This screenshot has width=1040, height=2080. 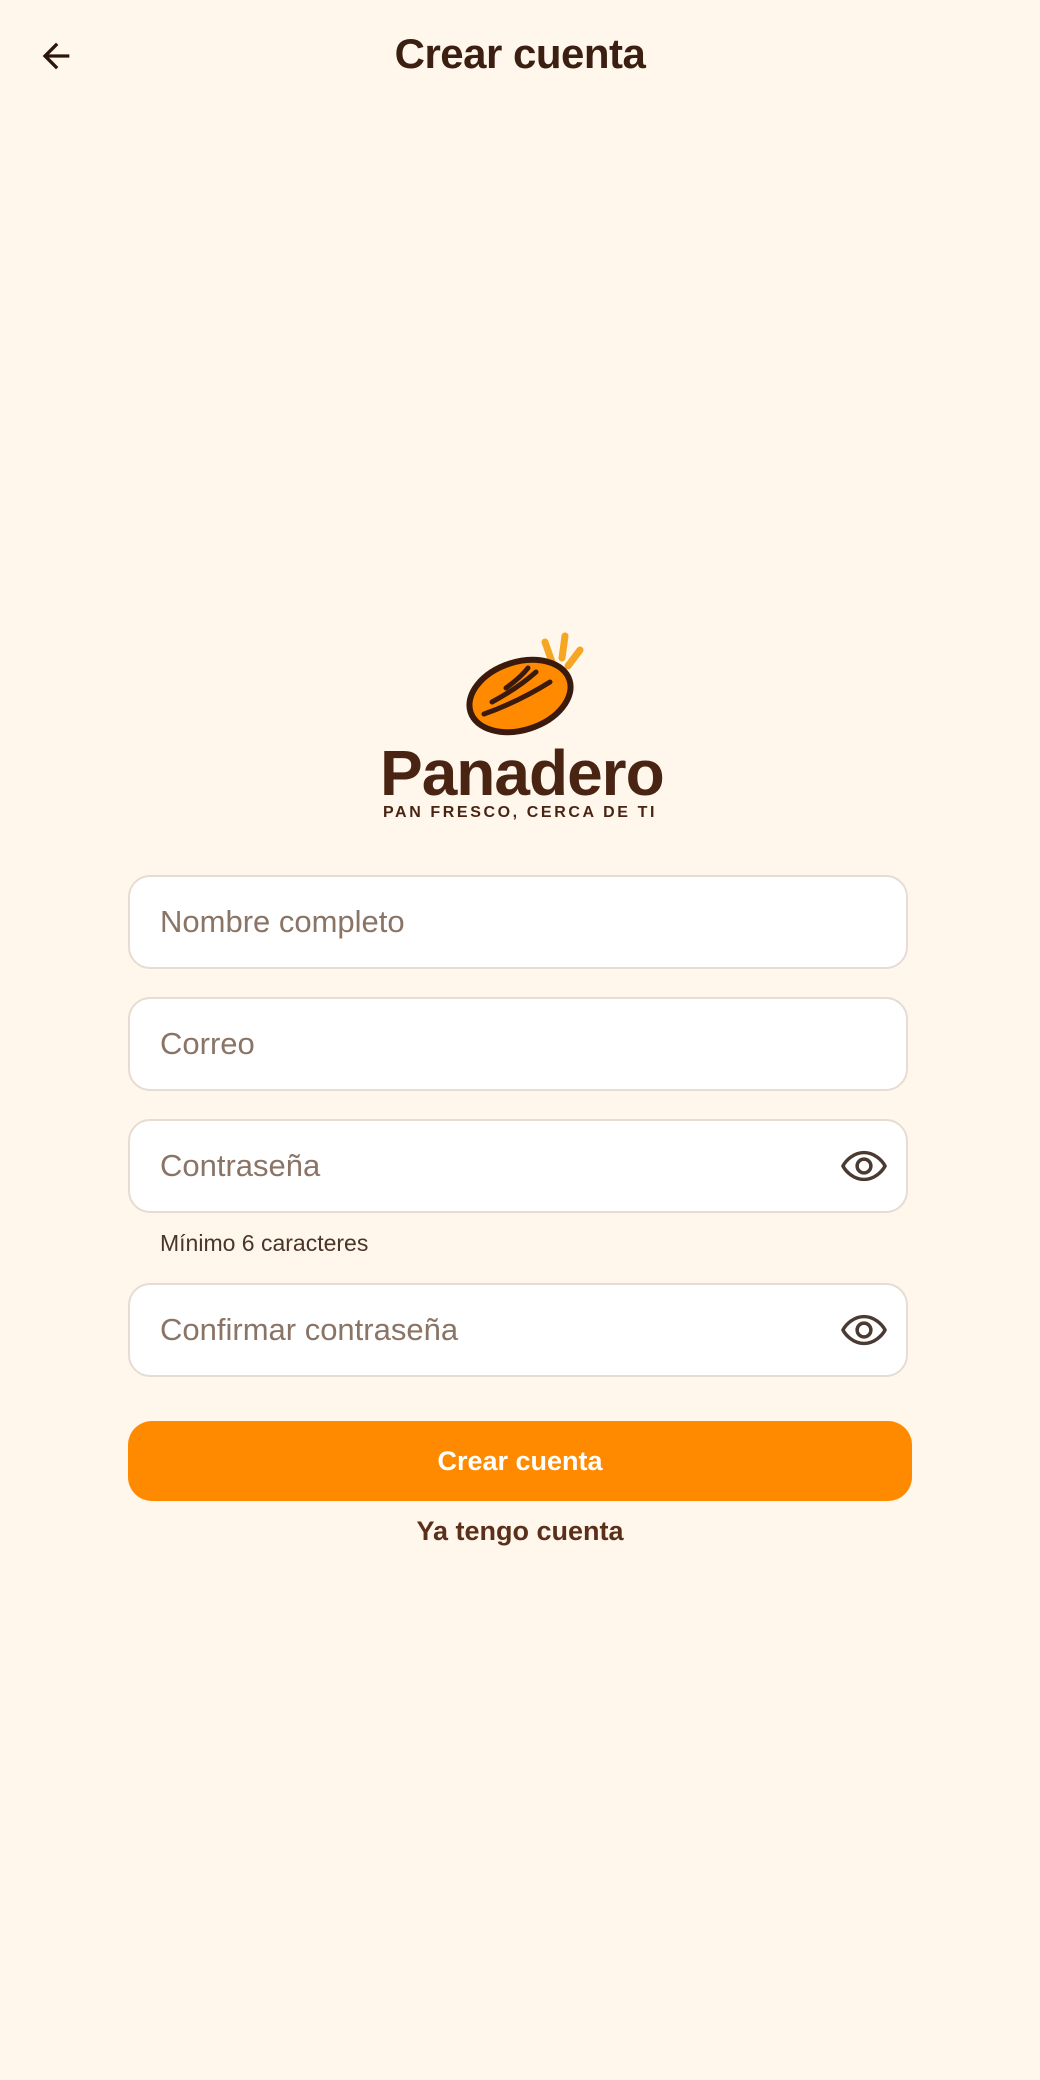 I want to click on toggle-confirm-password-visibility-button, so click(x=864, y=1330).